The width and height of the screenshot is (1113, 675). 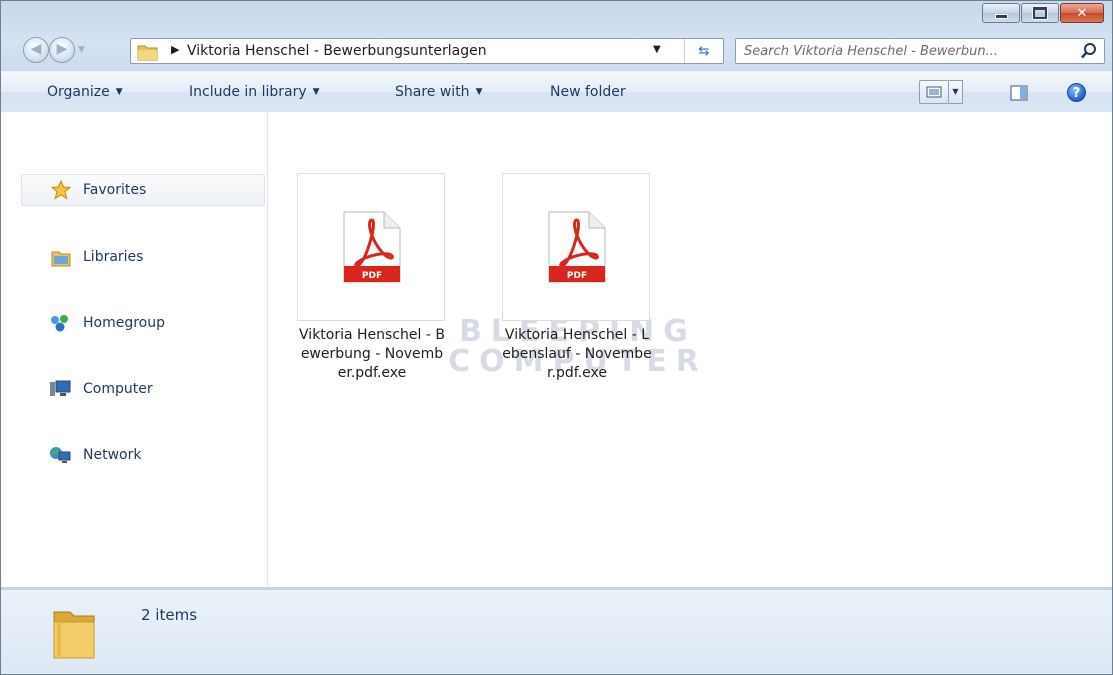 I want to click on caption-buttons: ✕, so click(x=1043, y=13).